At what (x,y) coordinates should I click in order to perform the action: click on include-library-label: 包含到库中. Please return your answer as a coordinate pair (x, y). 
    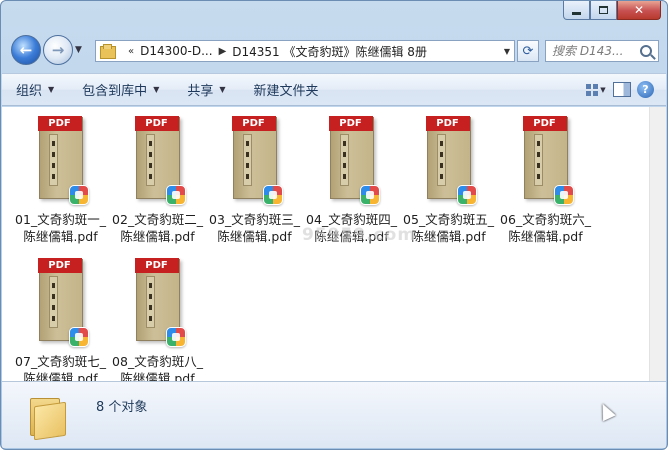
    Looking at the image, I should click on (115, 91).